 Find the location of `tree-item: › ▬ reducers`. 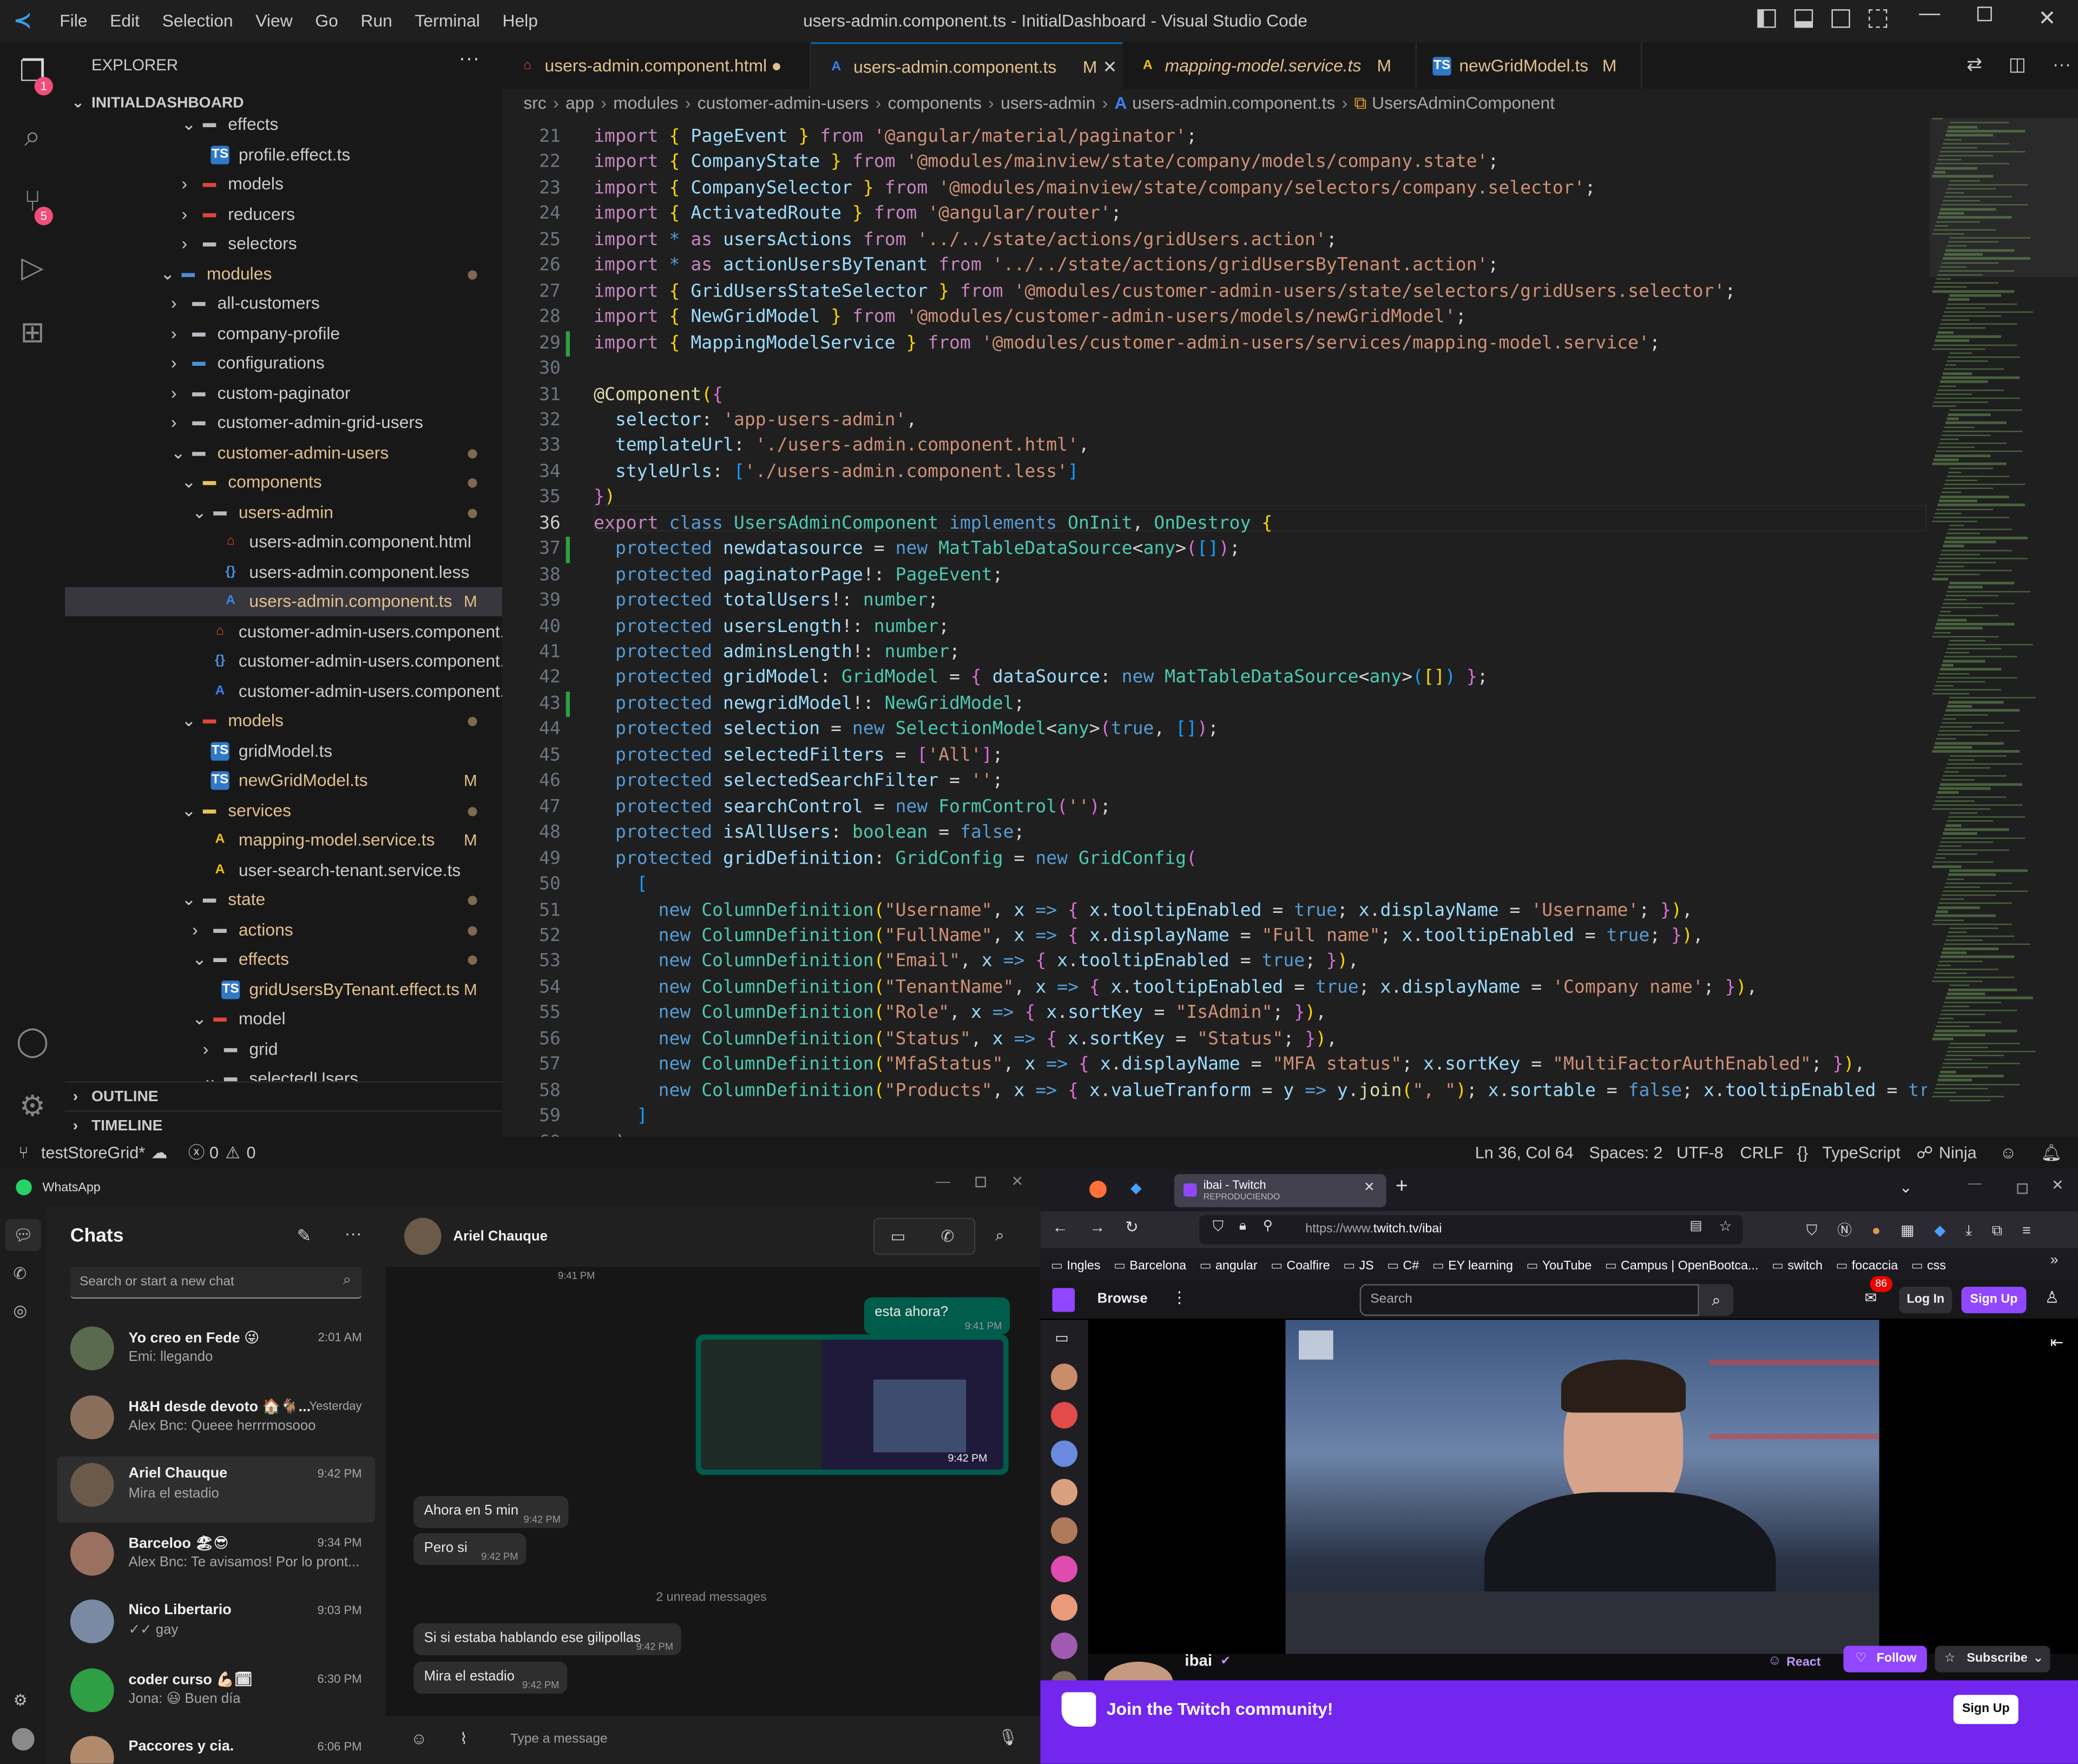

tree-item: › ▬ reducers is located at coordinates (283, 214).